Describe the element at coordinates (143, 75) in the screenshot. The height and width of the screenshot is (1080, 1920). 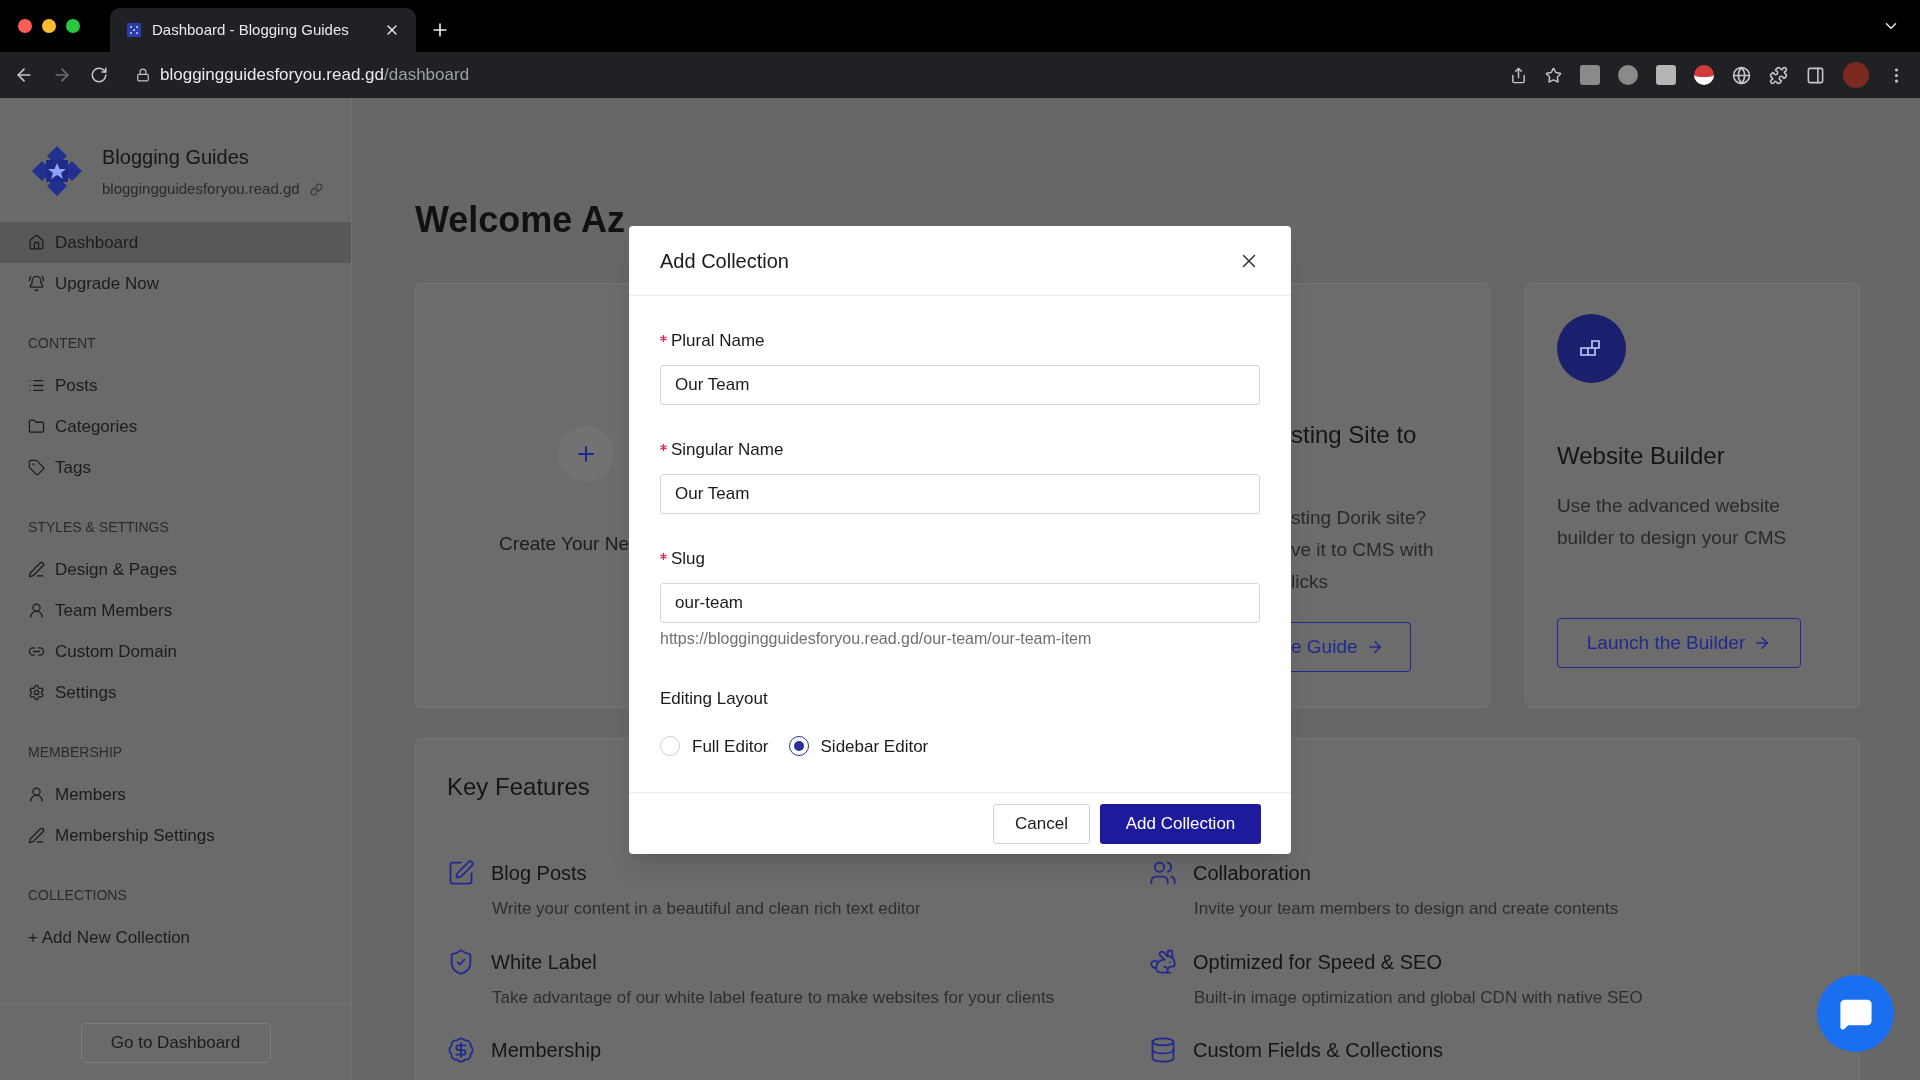
I see `lock-icon` at that location.